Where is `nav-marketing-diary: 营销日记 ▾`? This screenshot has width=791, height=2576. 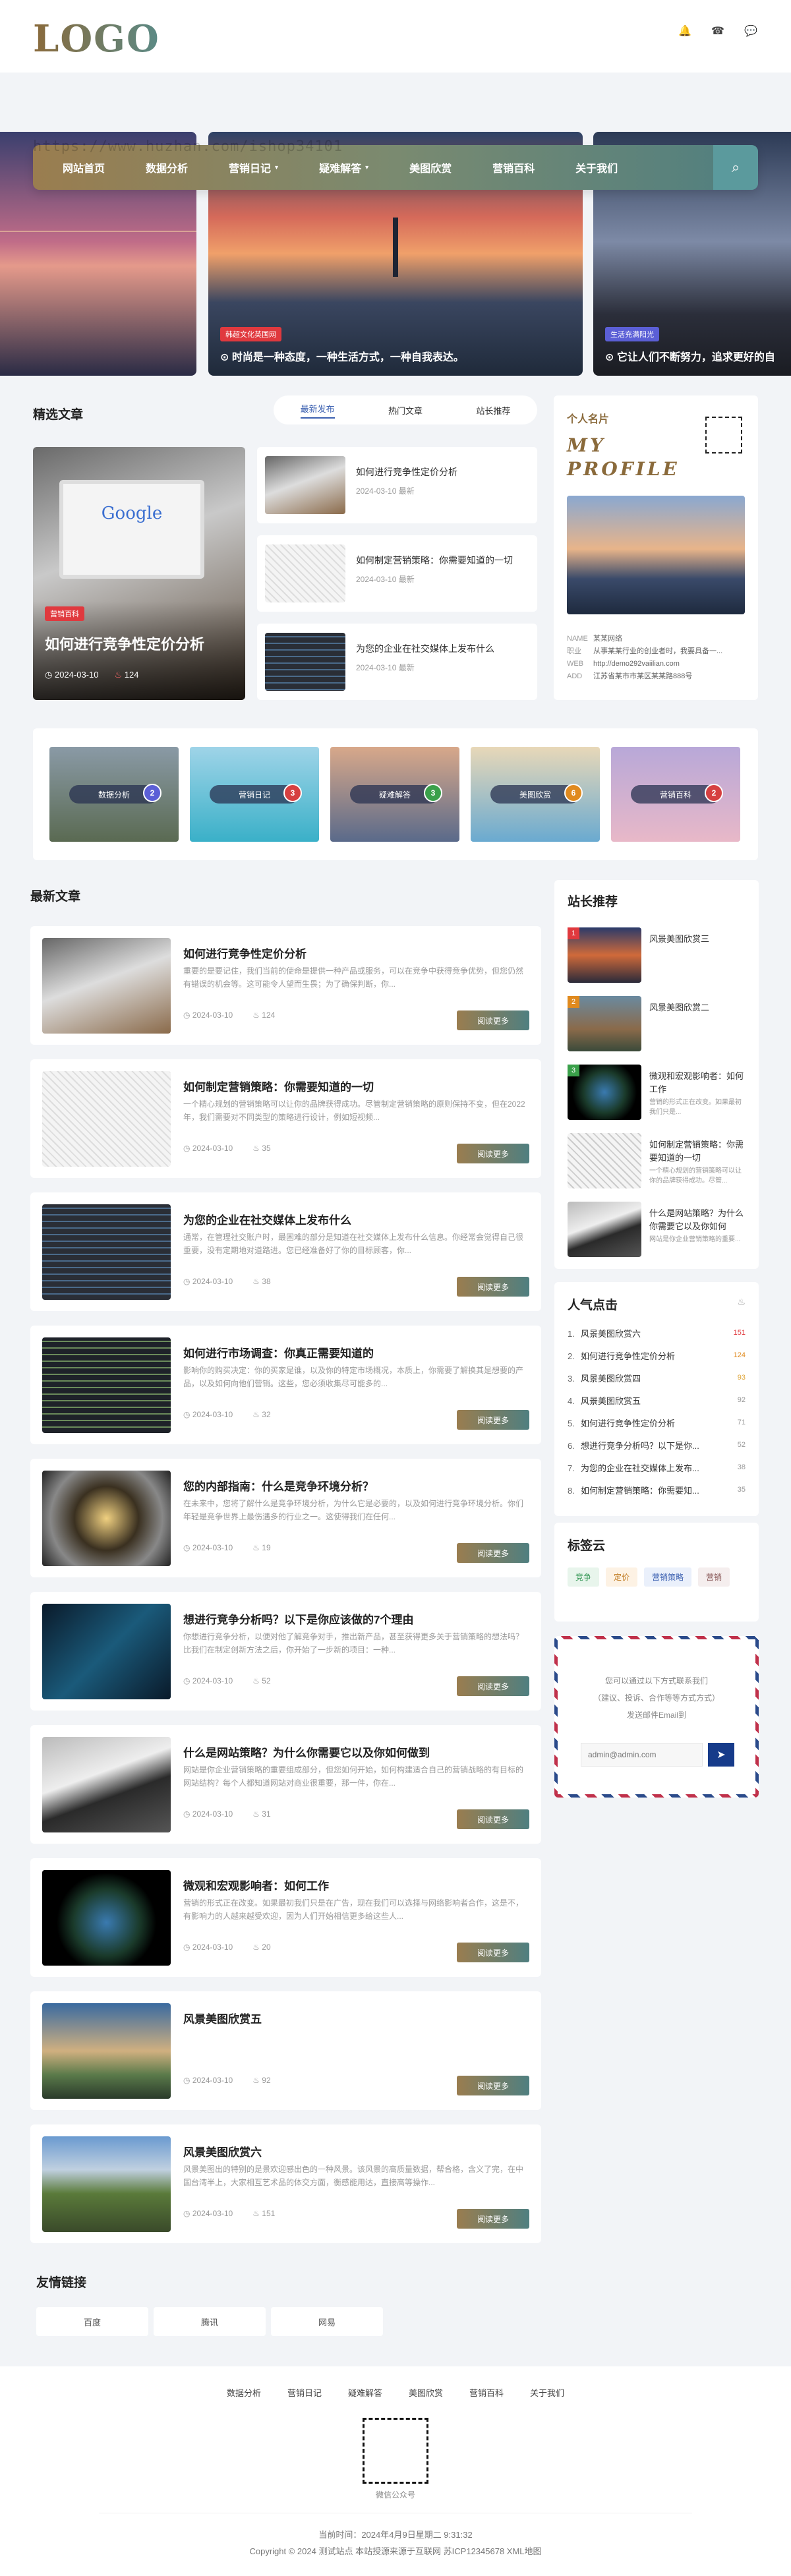
nav-marketing-diary: 营销日记 ▾ is located at coordinates (253, 167).